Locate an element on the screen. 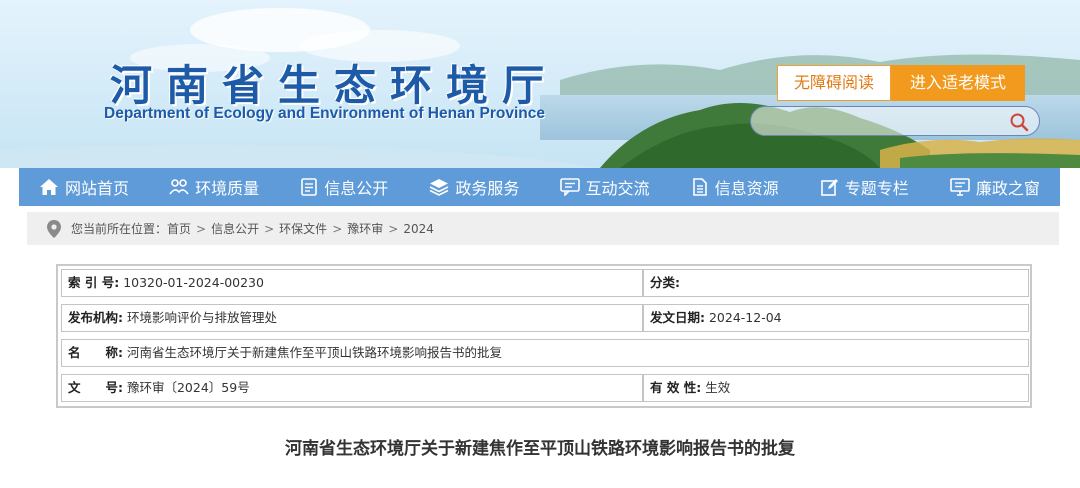  publisher-cell: 发布机构: 环境影响评价与排放管理处 is located at coordinates (352, 318).